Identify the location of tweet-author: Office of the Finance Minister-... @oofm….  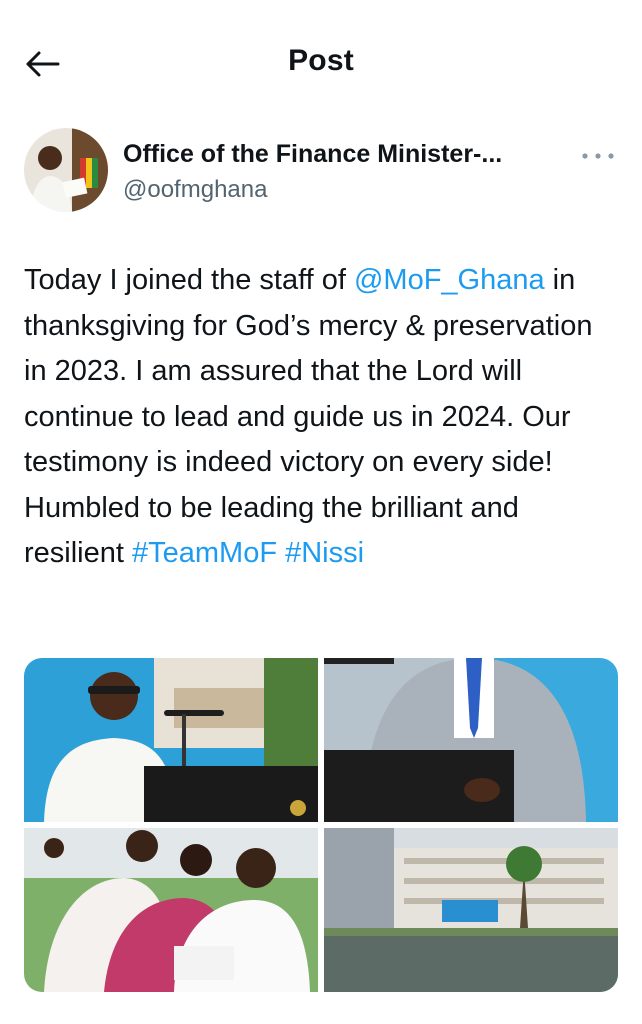
(321, 173).